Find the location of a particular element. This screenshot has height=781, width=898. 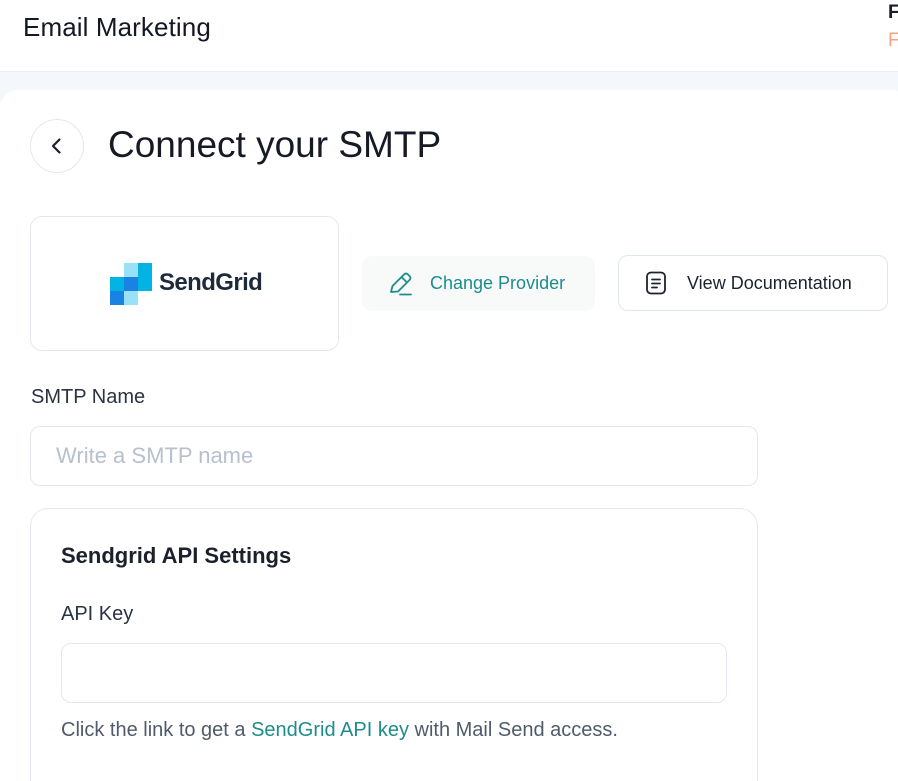

help-text-prefix: Click the link to get a is located at coordinates (156, 730).